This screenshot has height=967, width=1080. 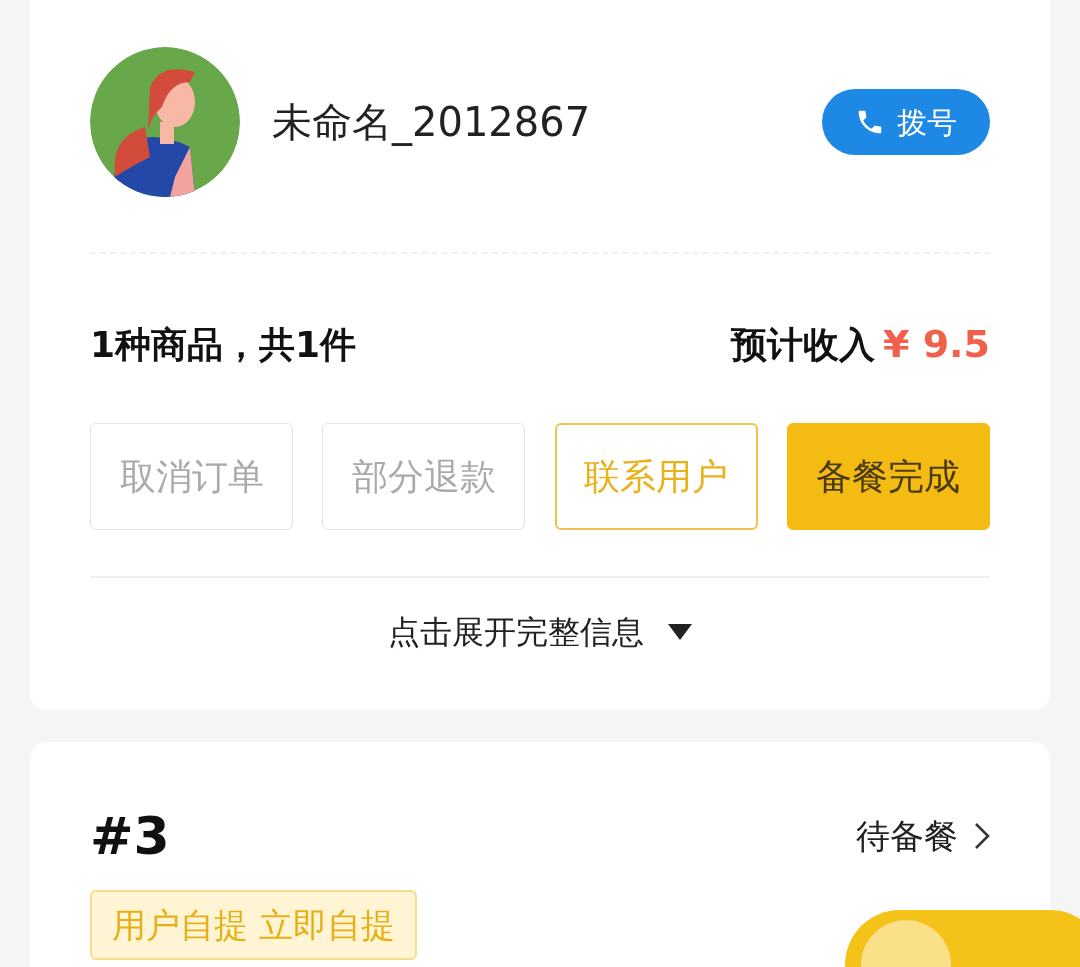 What do you see at coordinates (253, 925) in the screenshot?
I see `pickup-tag: 用户自提 立即自提` at bounding box center [253, 925].